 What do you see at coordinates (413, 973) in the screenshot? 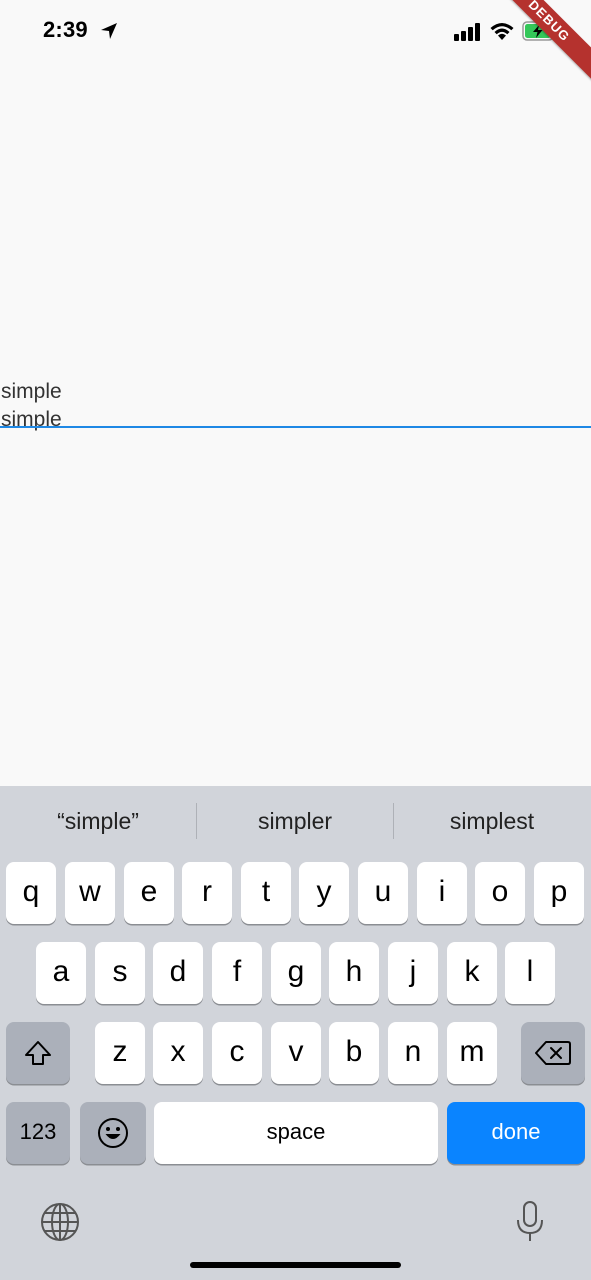
I see `key-j: j` at bounding box center [413, 973].